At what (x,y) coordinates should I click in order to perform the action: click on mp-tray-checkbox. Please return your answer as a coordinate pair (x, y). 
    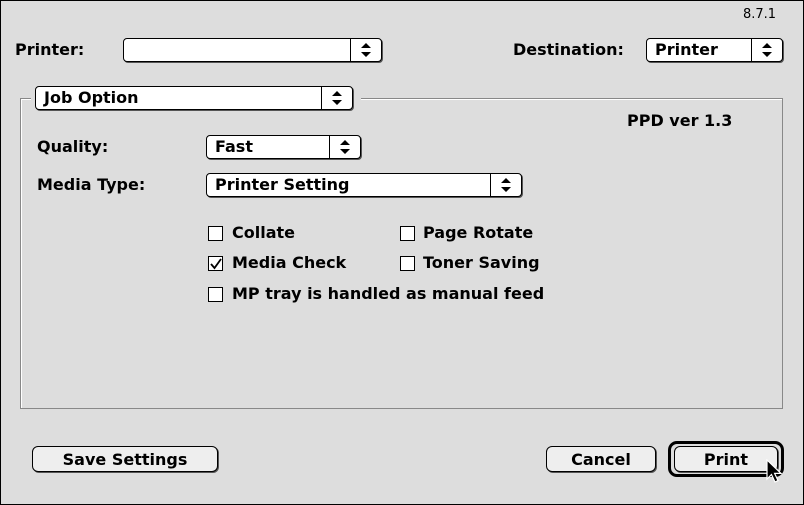
    Looking at the image, I should click on (215, 294).